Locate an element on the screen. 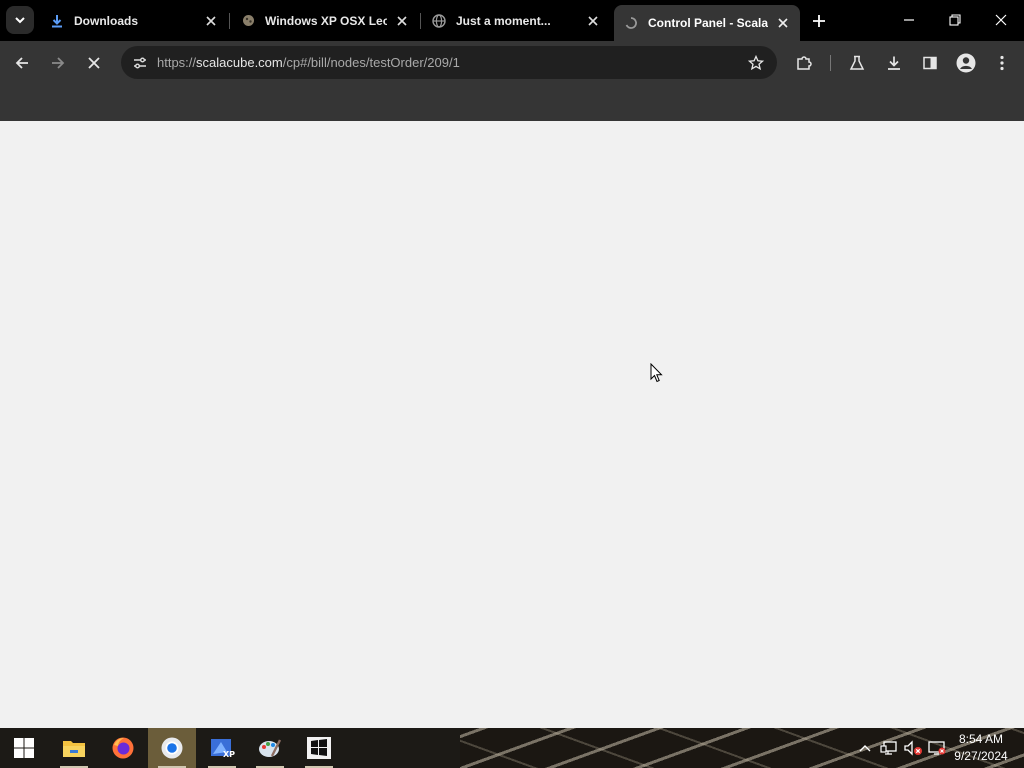 The image size is (1024, 768). forward-button is located at coordinates (58, 63).